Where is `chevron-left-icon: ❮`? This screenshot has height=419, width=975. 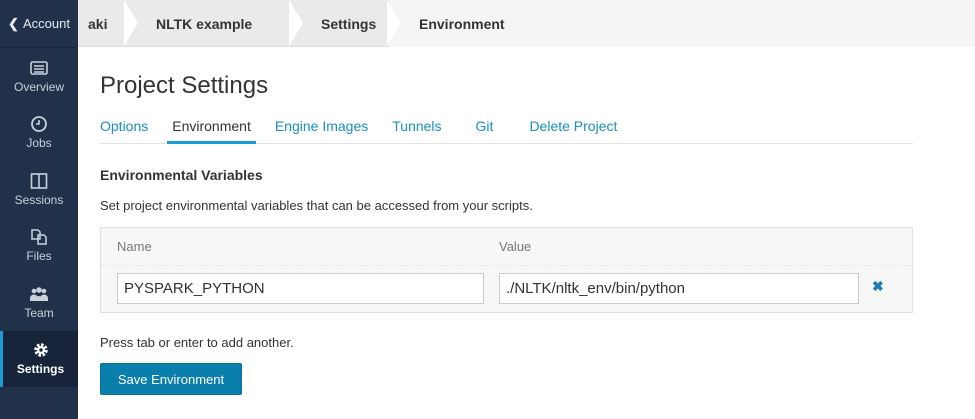
chevron-left-icon: ❮ is located at coordinates (13, 23).